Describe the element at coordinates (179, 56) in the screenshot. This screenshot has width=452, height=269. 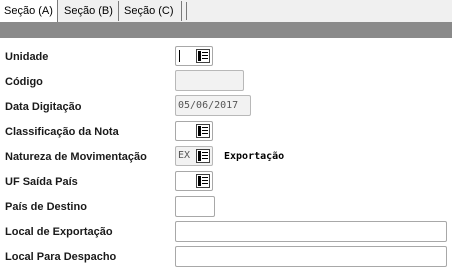
I see `text-caret` at that location.